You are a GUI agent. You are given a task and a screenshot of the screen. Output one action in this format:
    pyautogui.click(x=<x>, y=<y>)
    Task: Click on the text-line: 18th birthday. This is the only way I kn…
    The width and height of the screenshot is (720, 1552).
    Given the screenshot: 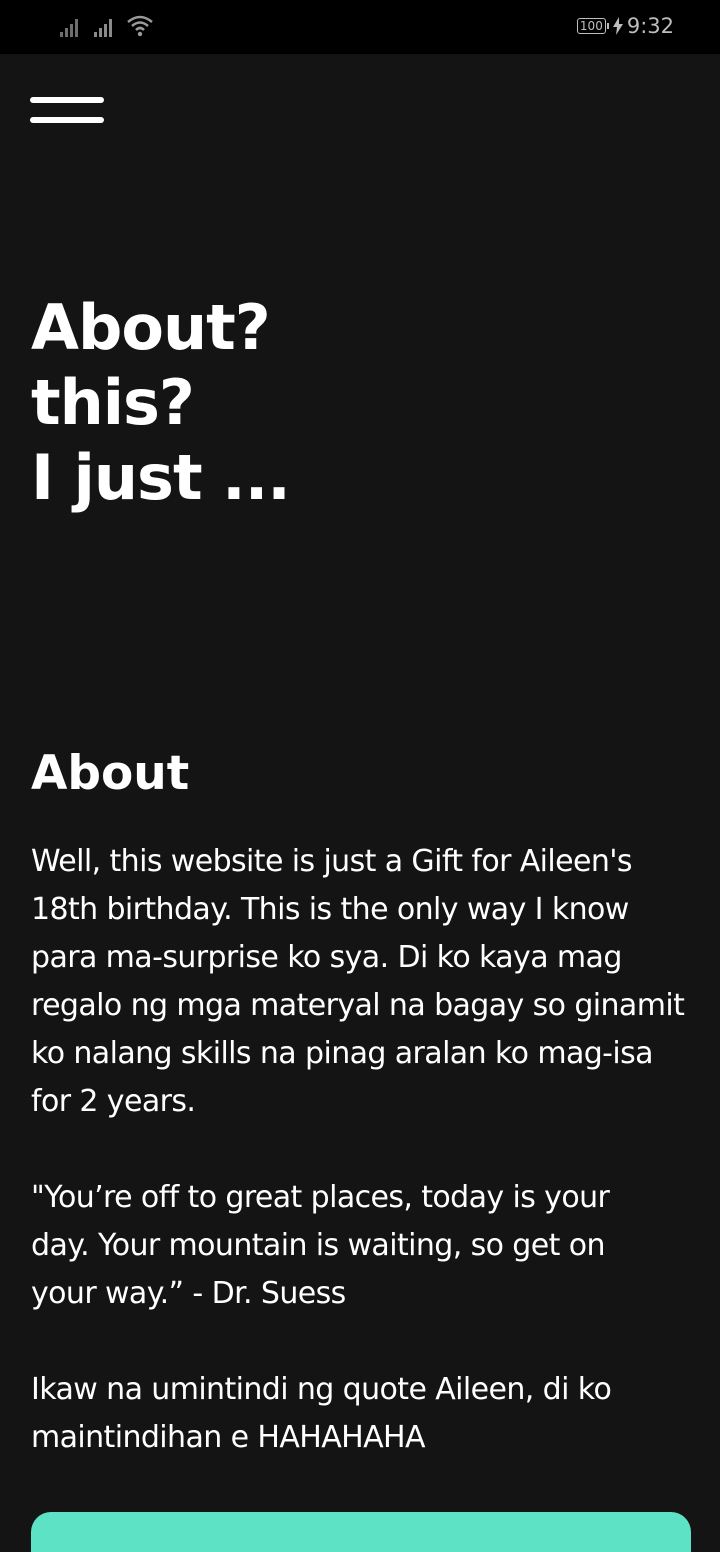 What is the action you would take?
    pyautogui.click(x=330, y=909)
    